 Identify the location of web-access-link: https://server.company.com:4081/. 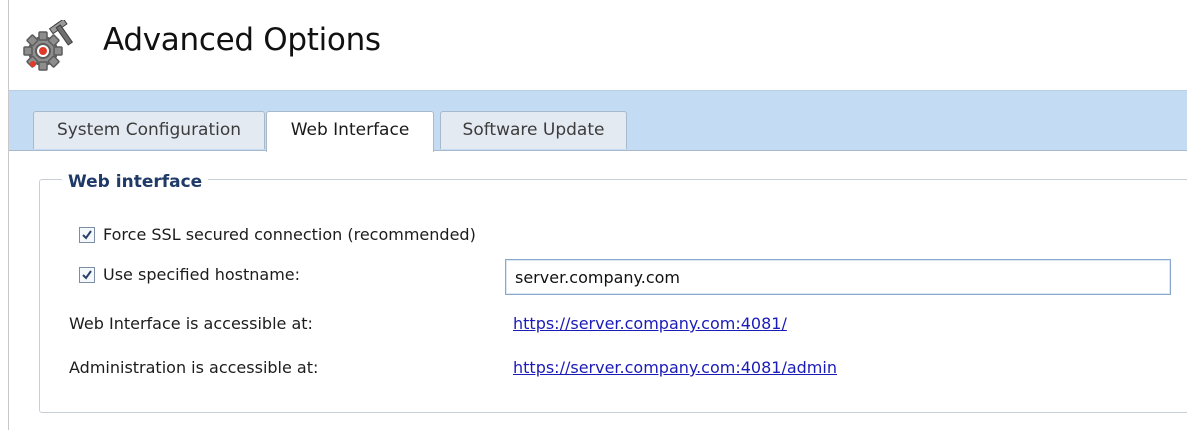
(650, 323).